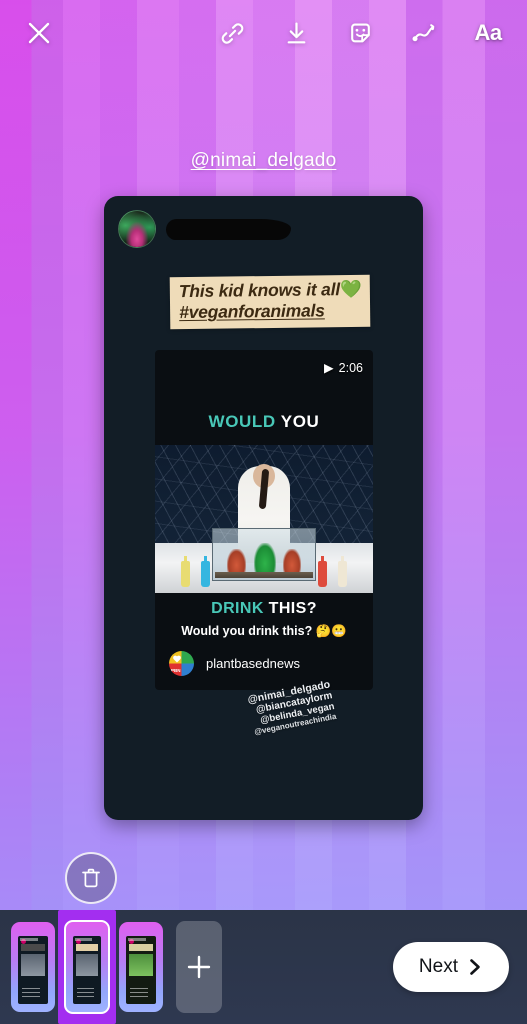 This screenshot has width=527, height=1024. Describe the element at coordinates (292, 608) in the screenshot. I see `video-title2-word2: THIS?` at that location.